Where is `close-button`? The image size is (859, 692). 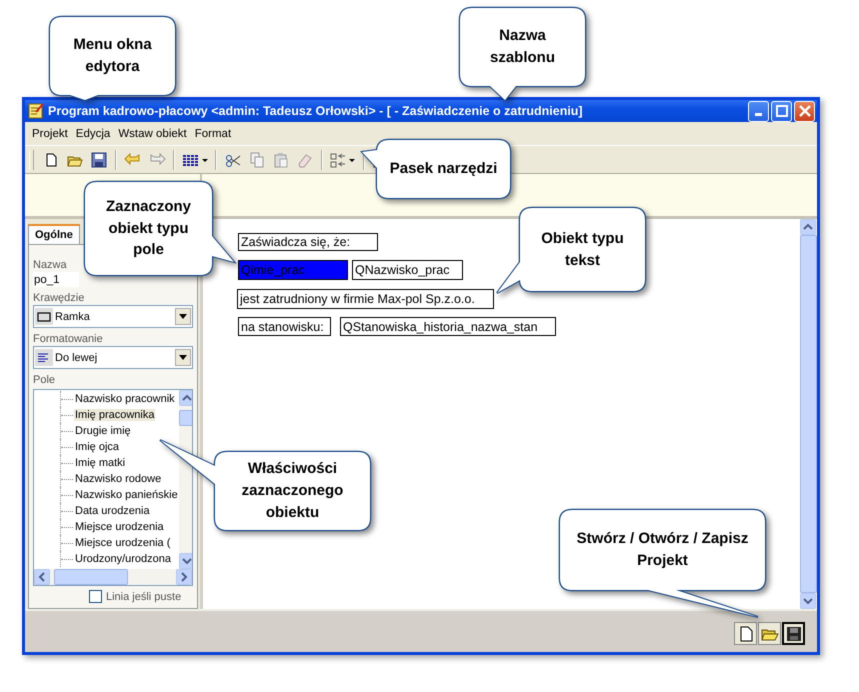 close-button is located at coordinates (804, 111).